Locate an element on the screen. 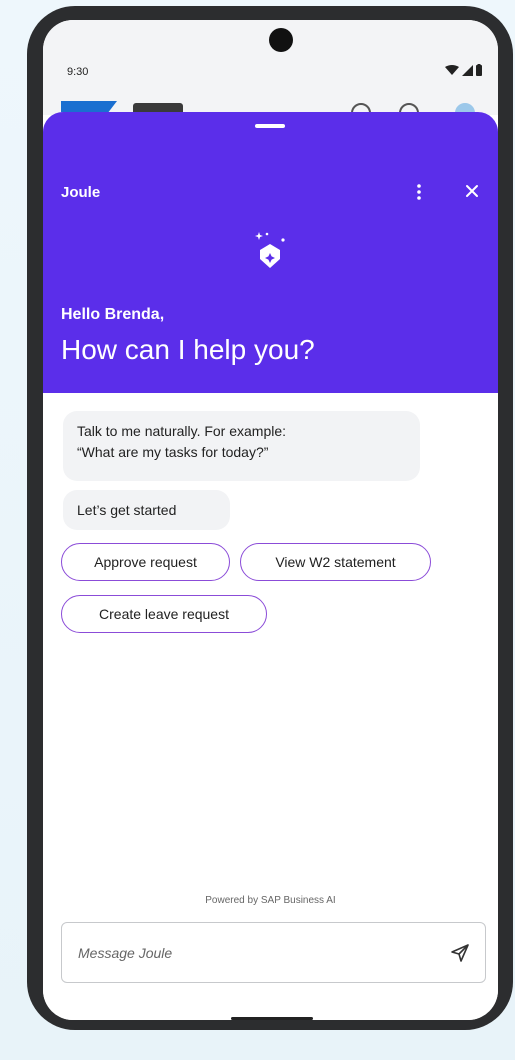 Image resolution: width=515 pixels, height=1060 pixels. camera-hole is located at coordinates (281, 40).